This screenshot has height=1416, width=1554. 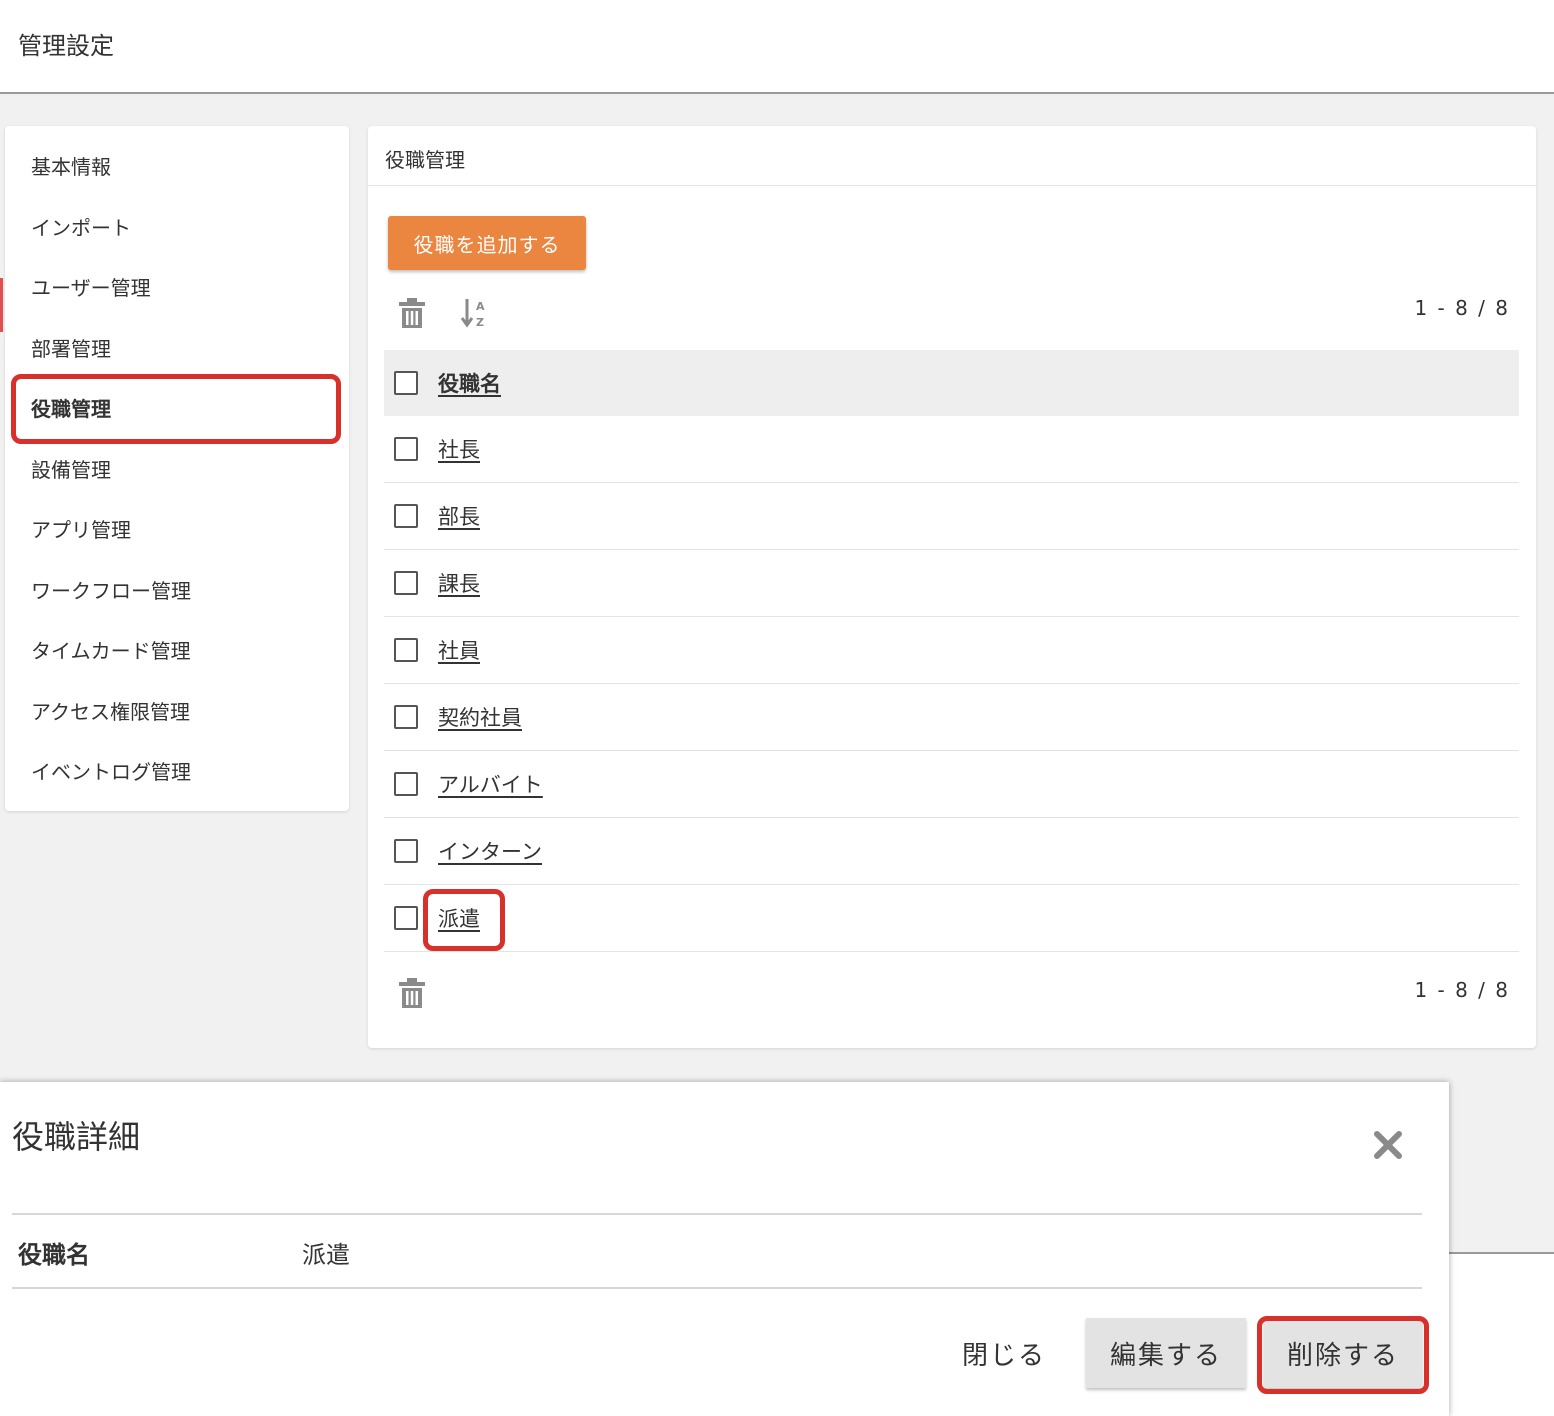 What do you see at coordinates (1497, 1334) in the screenshot?
I see `page-background-area` at bounding box center [1497, 1334].